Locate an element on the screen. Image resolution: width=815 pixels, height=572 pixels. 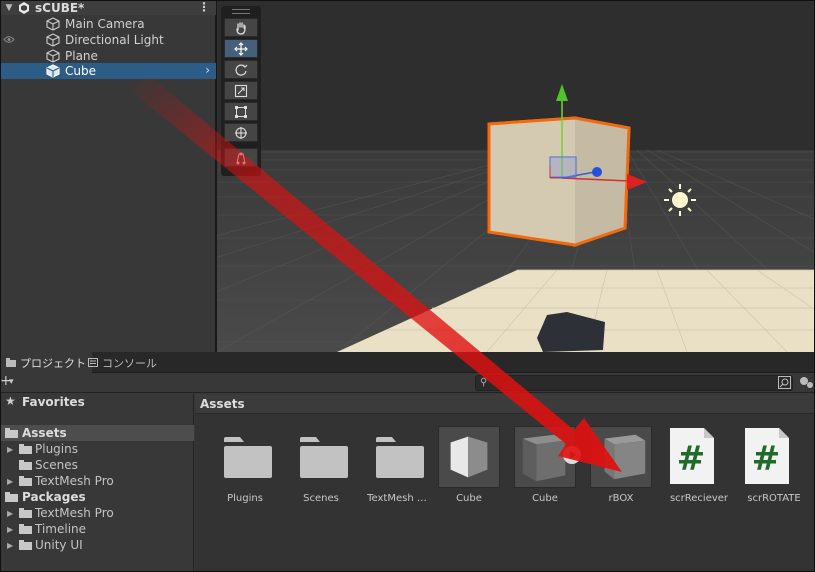
search-input is located at coordinates (632, 383).